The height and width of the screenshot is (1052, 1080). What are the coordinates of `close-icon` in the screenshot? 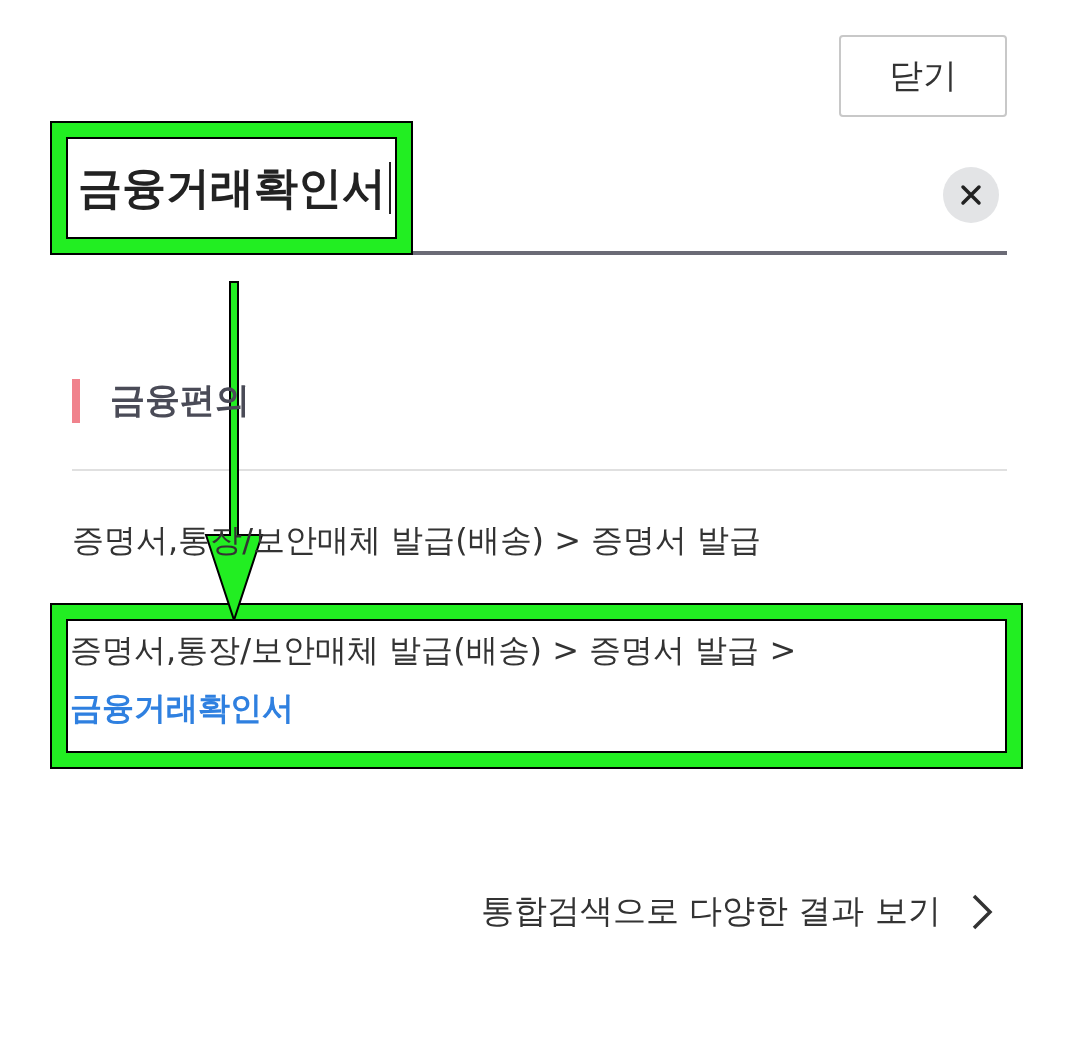 It's located at (971, 195).